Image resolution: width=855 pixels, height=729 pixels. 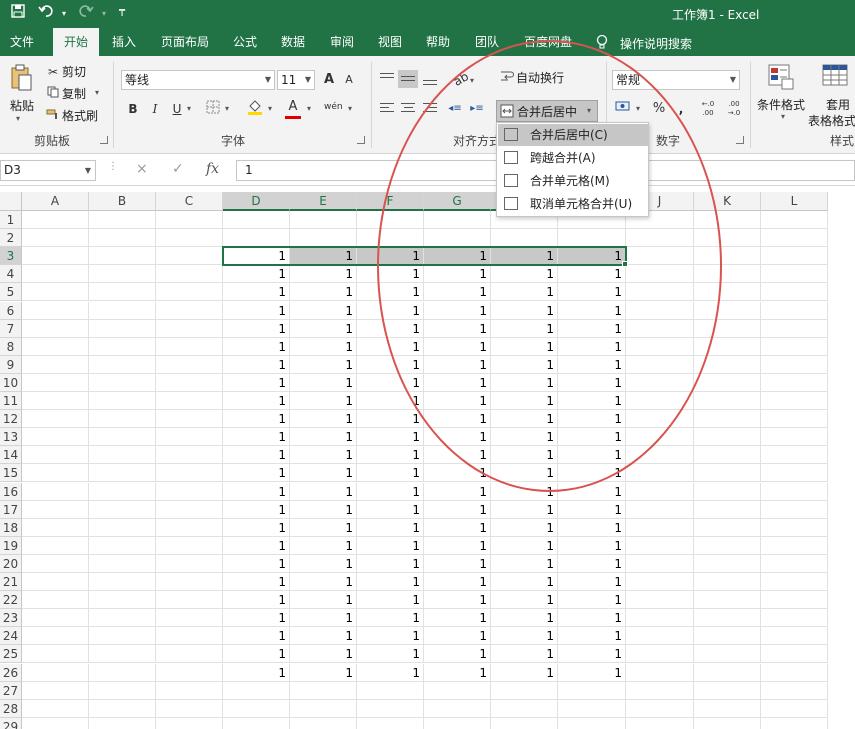 What do you see at coordinates (122, 618) in the screenshot?
I see `cell-b23` at bounding box center [122, 618].